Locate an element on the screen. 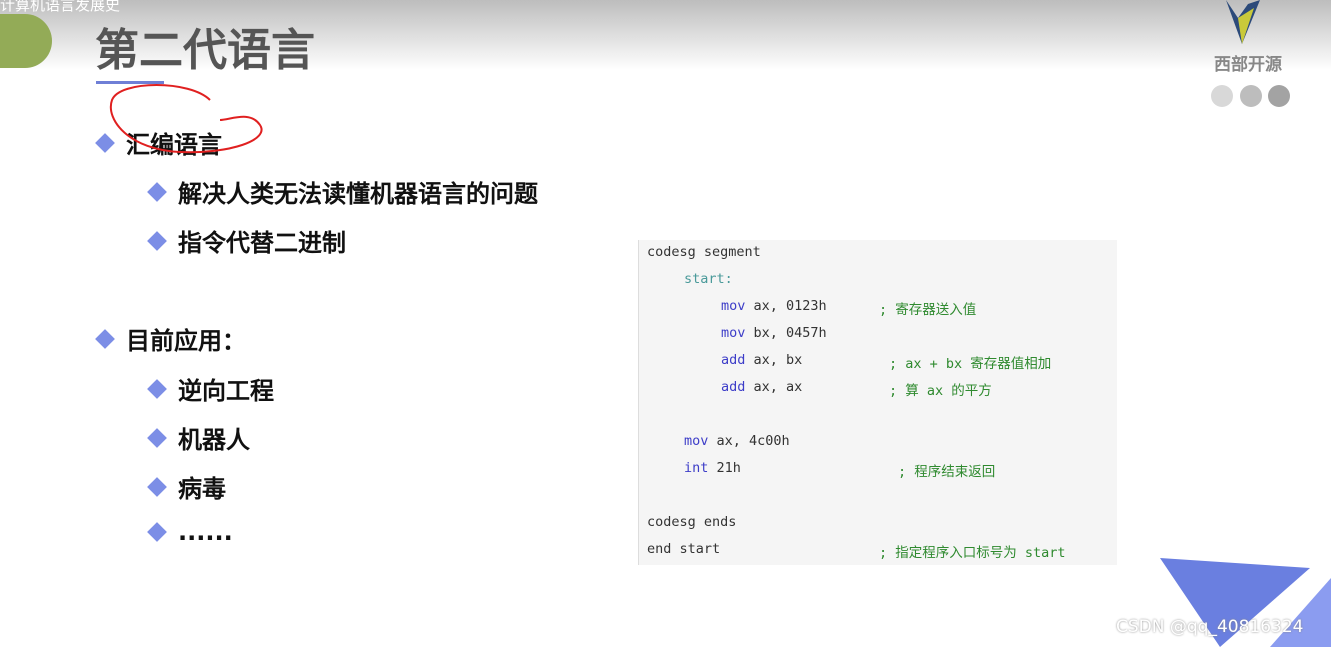 This screenshot has width=1331, height=647. code-comment: ; ax + bx 寄存器值相加 is located at coordinates (970, 364).